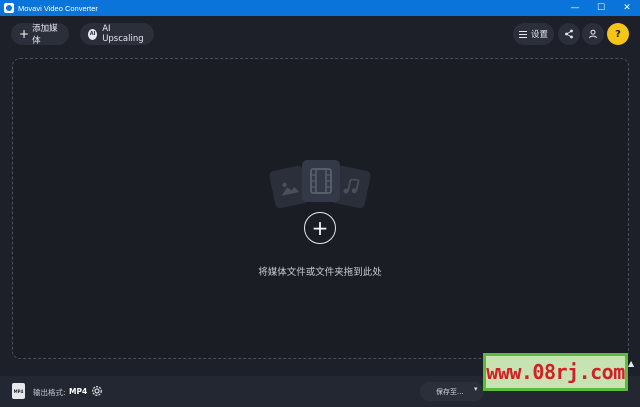  I want to click on output-format-icon: MP4, so click(18, 391).